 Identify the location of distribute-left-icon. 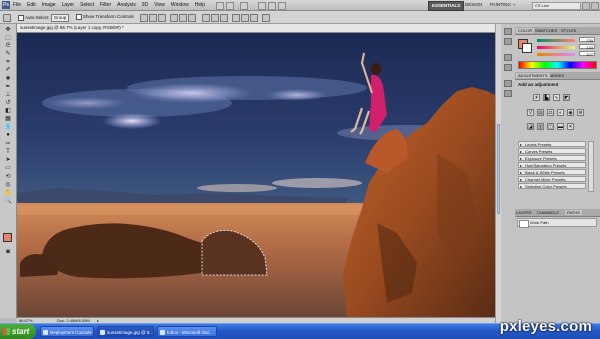
(236, 18).